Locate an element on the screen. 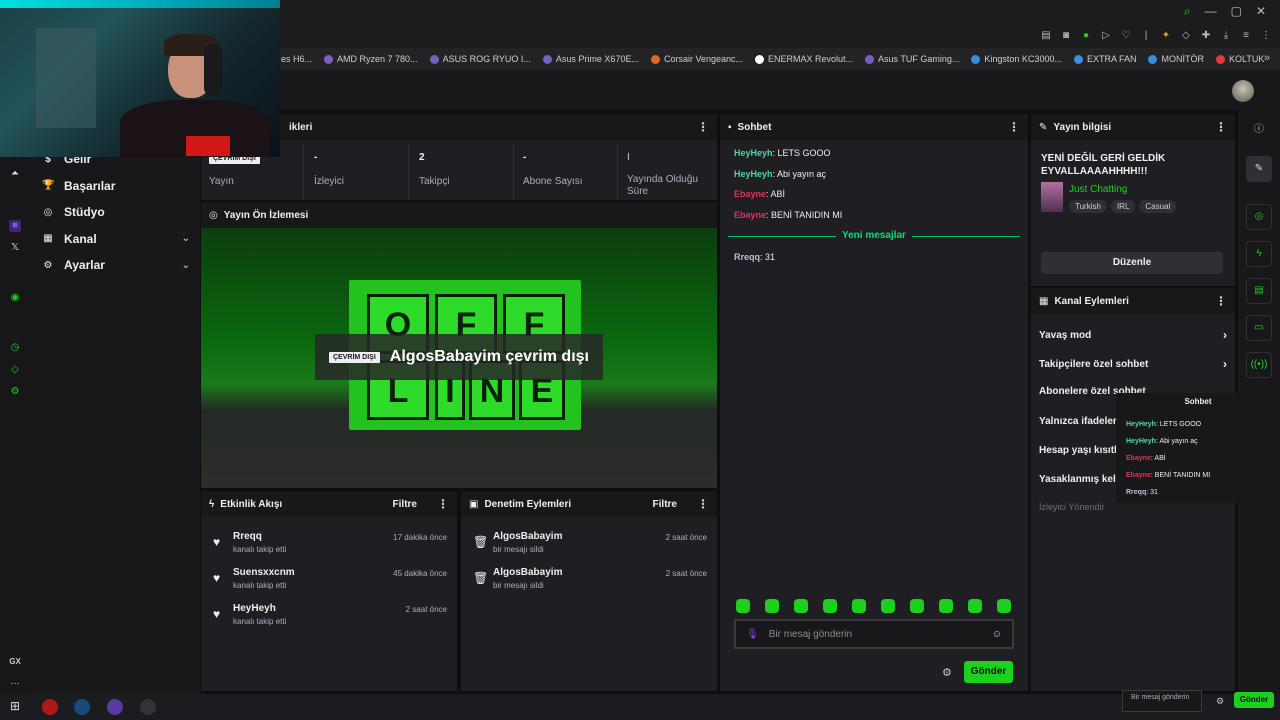 The width and height of the screenshot is (1280, 720). popout-chat-input: Bir mesaj gönderin is located at coordinates (1162, 701).